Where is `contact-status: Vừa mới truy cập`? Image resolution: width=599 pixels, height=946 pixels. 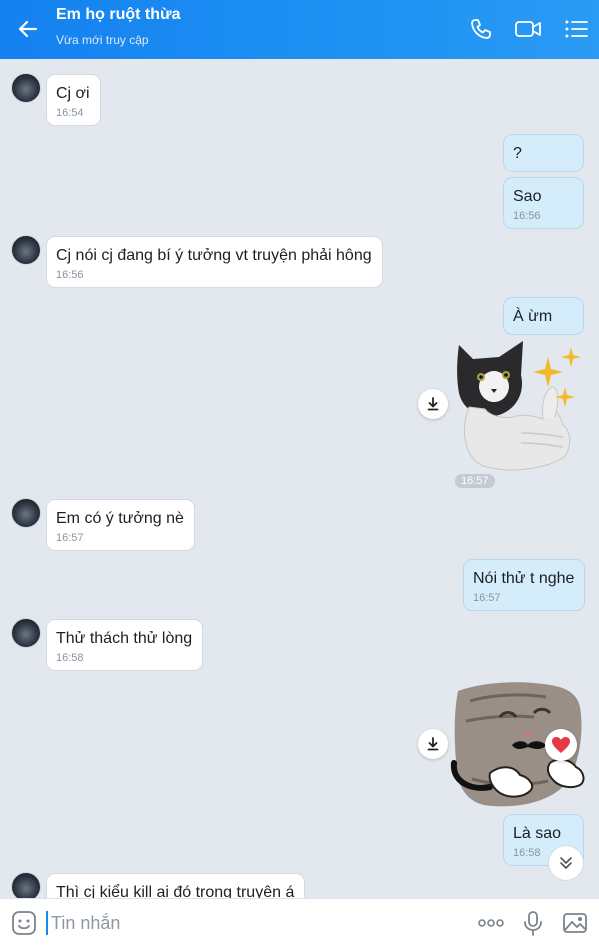
contact-status: Vừa mới truy cập is located at coordinates (102, 40).